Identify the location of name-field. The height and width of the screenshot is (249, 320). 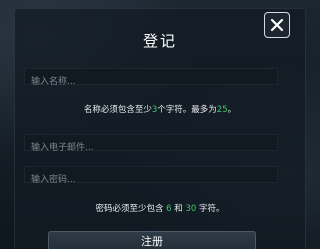
(151, 79).